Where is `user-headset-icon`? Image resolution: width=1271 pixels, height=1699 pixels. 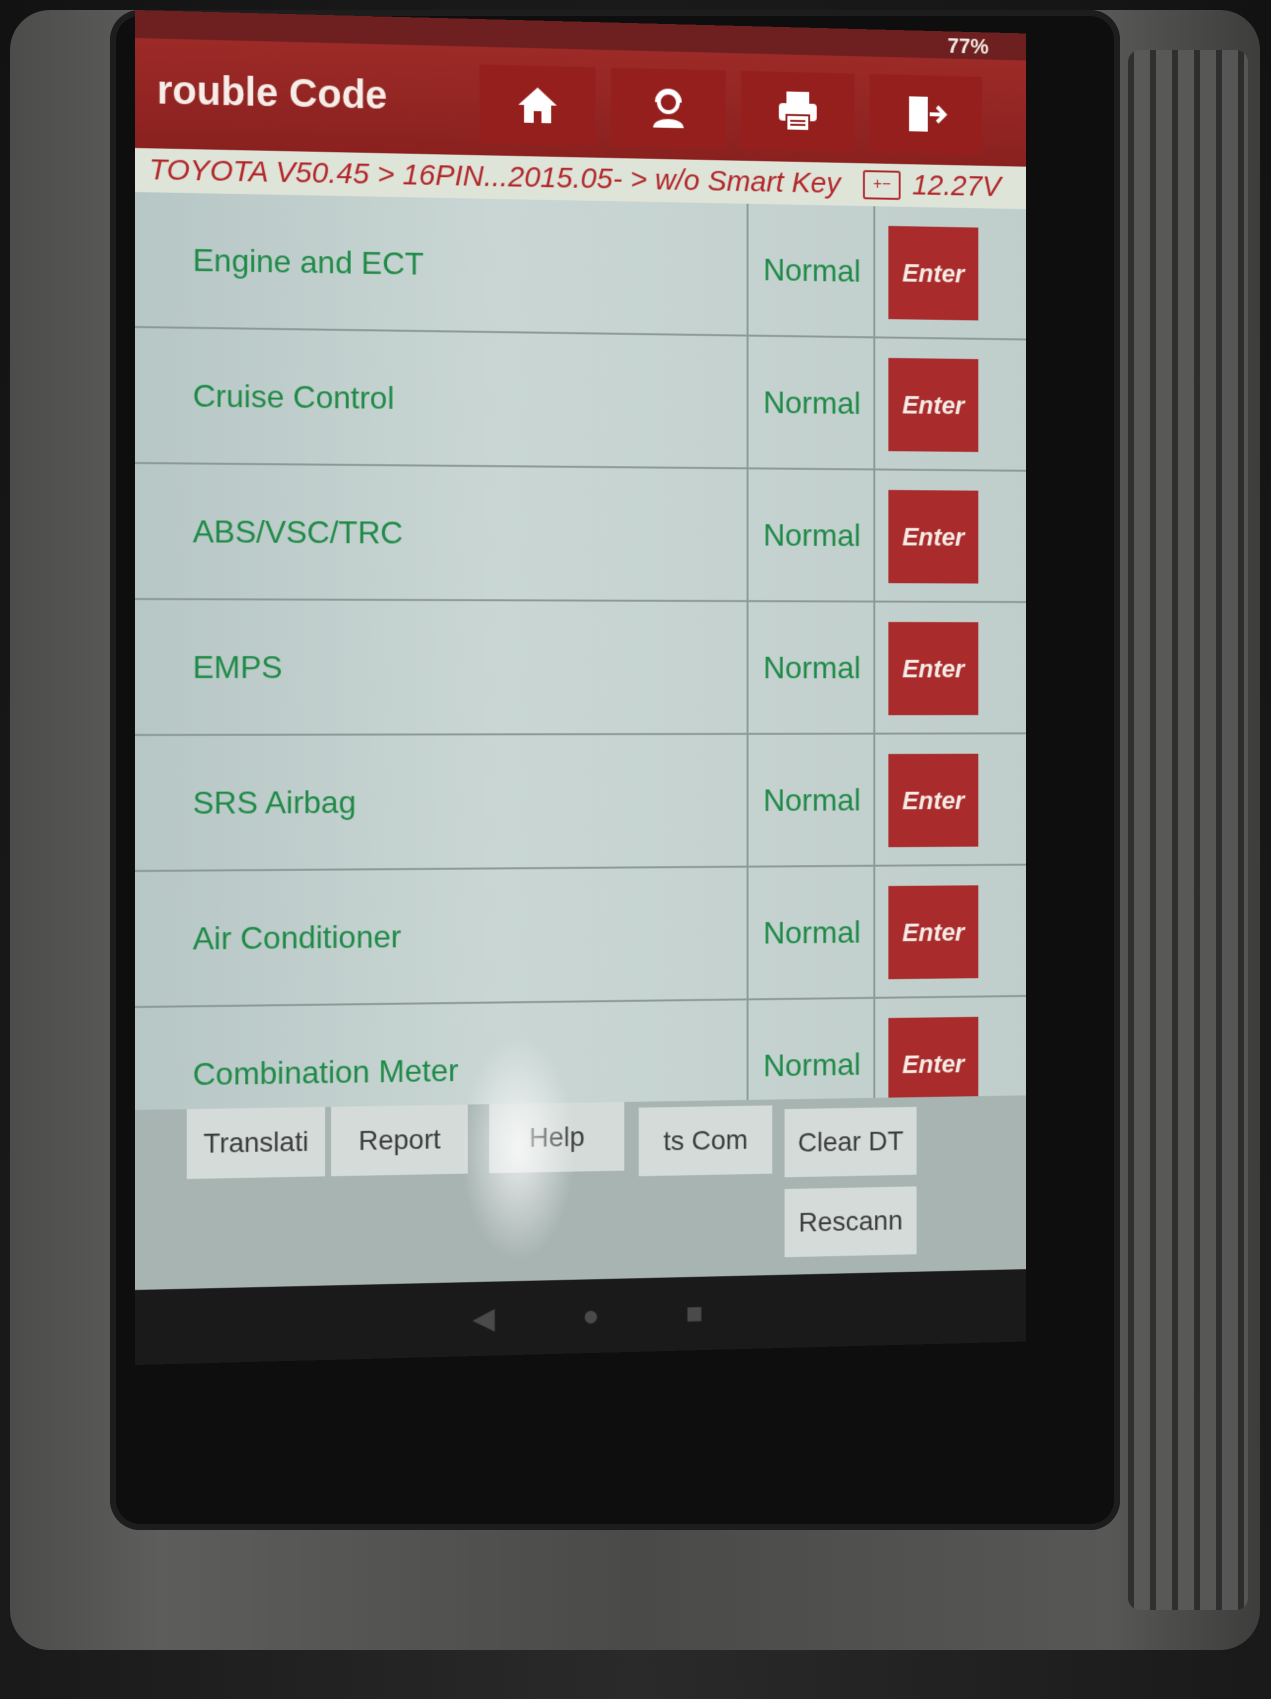 user-headset-icon is located at coordinates (668, 106).